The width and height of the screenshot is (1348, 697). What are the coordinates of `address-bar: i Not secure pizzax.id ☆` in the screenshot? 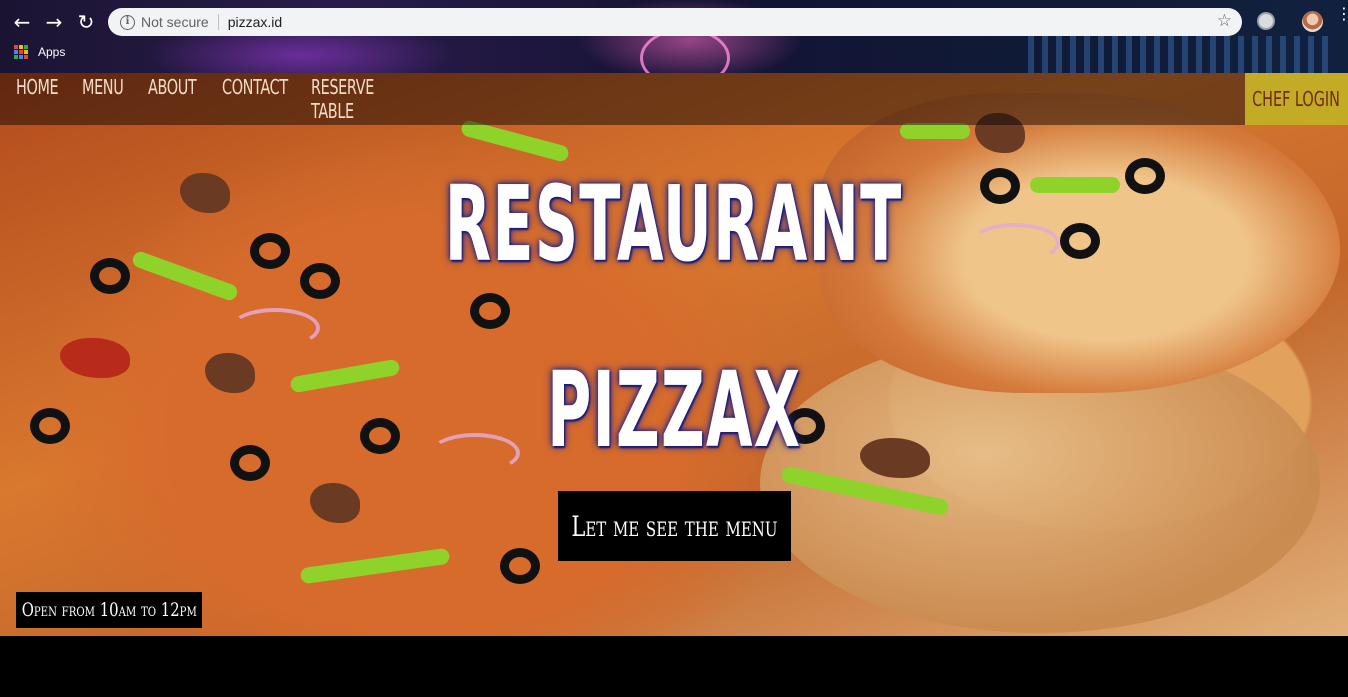 It's located at (675, 22).